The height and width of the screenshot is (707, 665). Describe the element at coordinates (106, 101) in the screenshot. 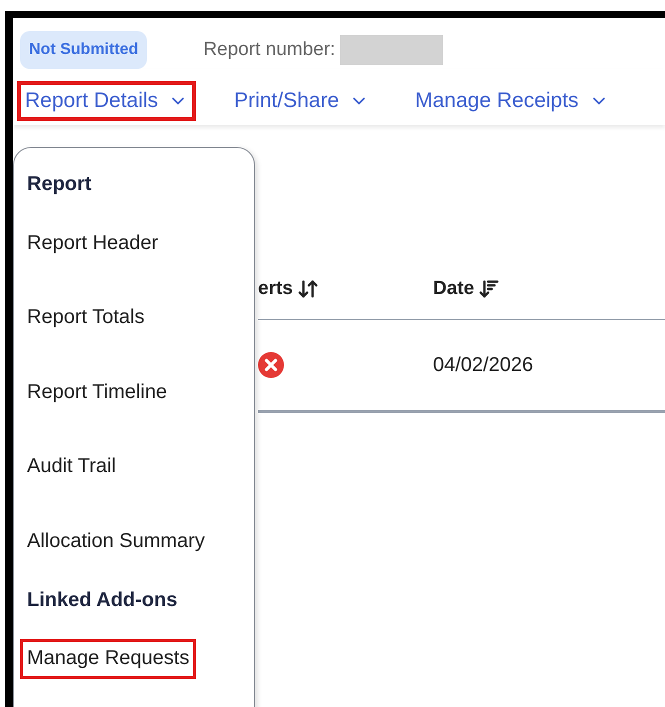

I see `nav-menu-button: Report Details` at that location.